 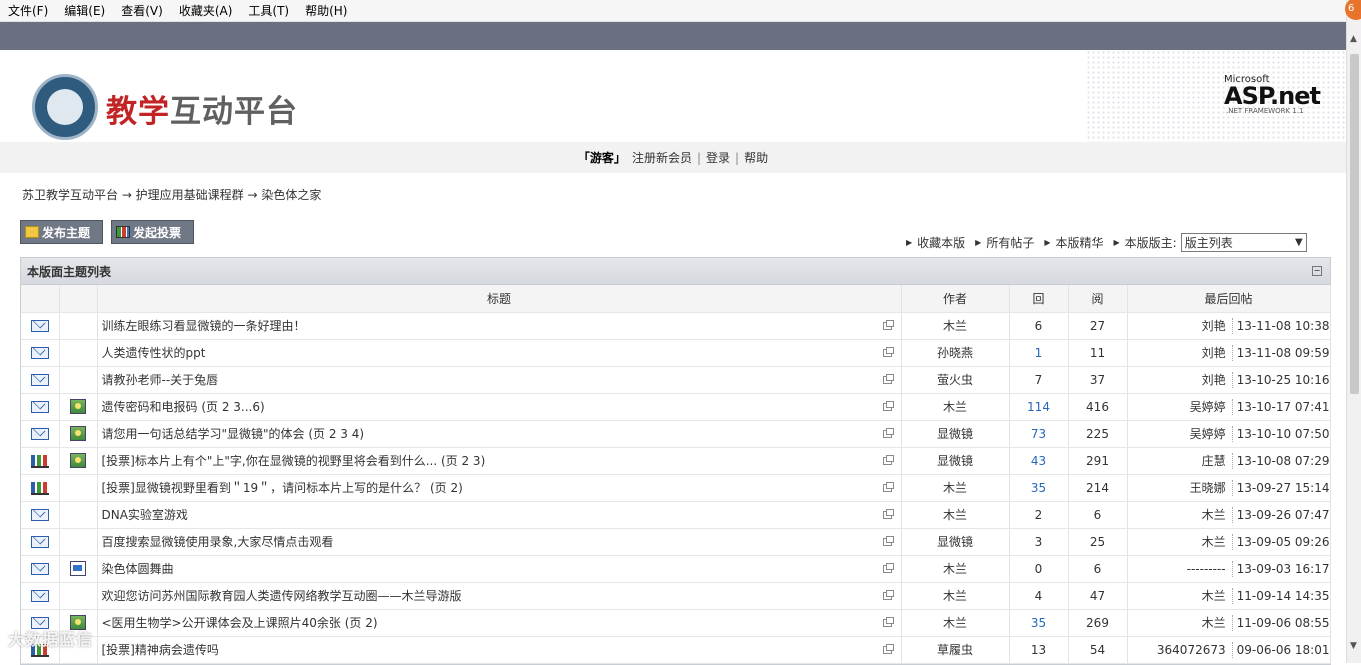 What do you see at coordinates (1353, 646) in the screenshot?
I see `scroll-down-arrow-icon: ▼` at bounding box center [1353, 646].